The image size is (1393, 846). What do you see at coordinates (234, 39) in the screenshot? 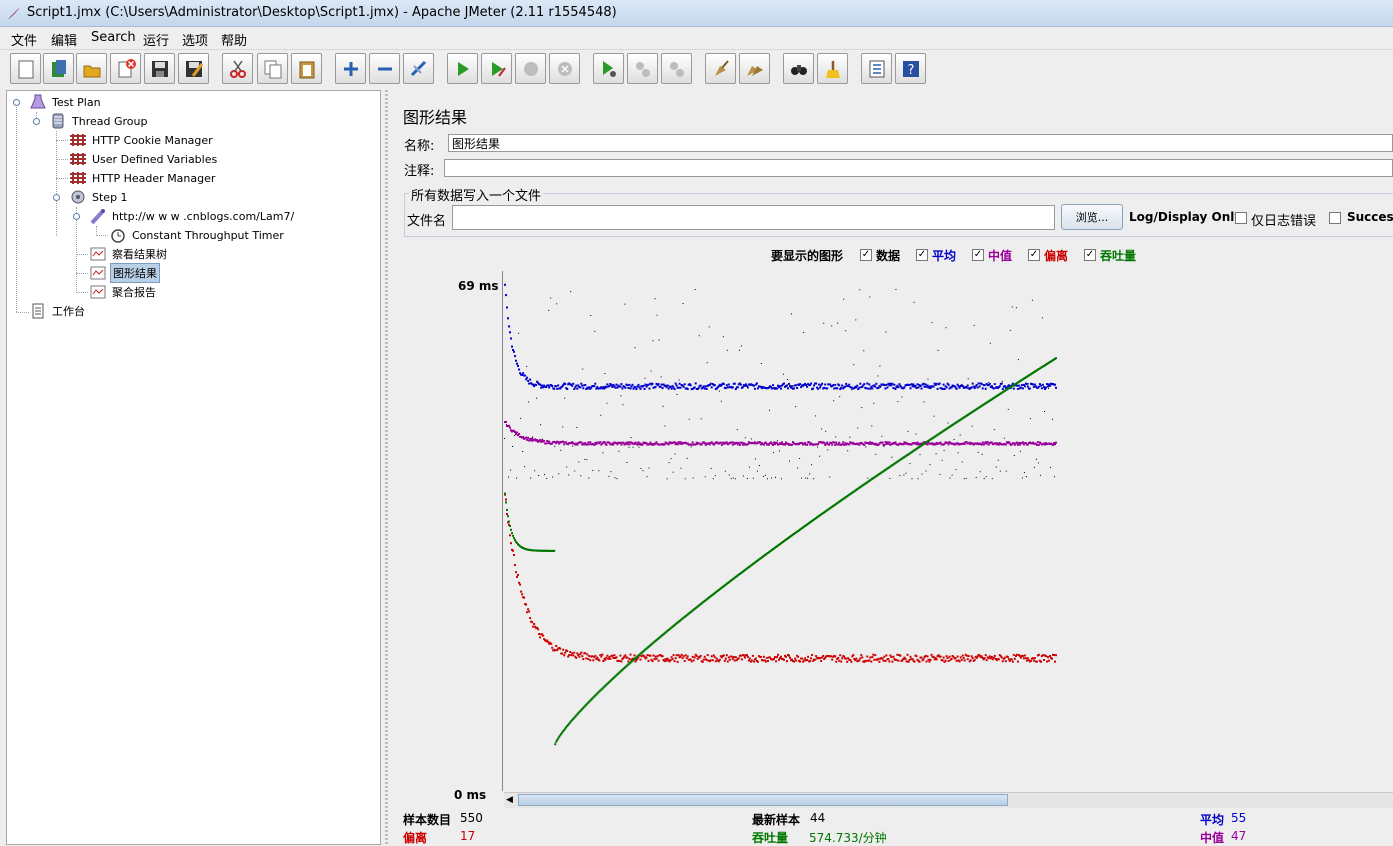
I see `menu-help: 帮助` at bounding box center [234, 39].